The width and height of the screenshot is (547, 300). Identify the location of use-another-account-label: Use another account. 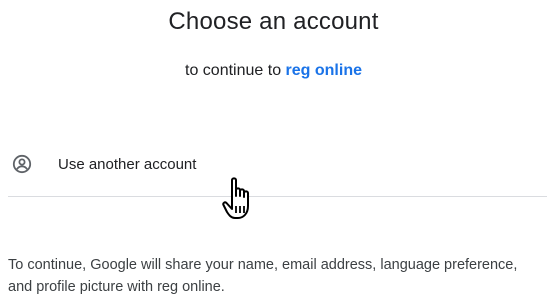
(127, 164).